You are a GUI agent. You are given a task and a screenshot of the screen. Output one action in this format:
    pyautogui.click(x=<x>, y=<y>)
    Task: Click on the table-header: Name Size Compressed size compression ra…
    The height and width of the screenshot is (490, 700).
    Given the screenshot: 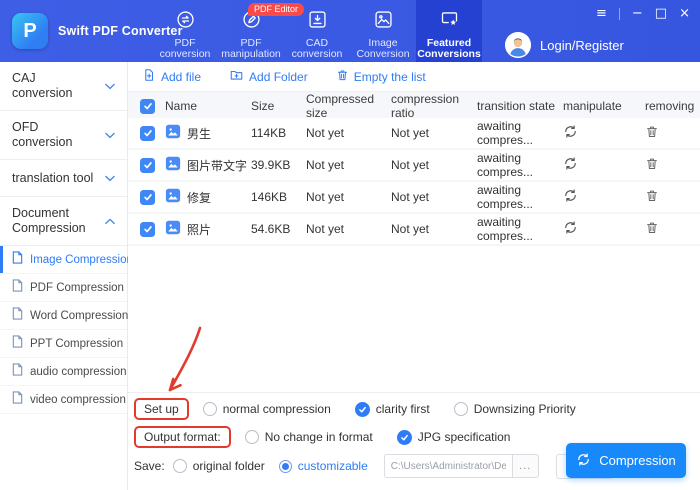 What is the action you would take?
    pyautogui.click(x=414, y=106)
    